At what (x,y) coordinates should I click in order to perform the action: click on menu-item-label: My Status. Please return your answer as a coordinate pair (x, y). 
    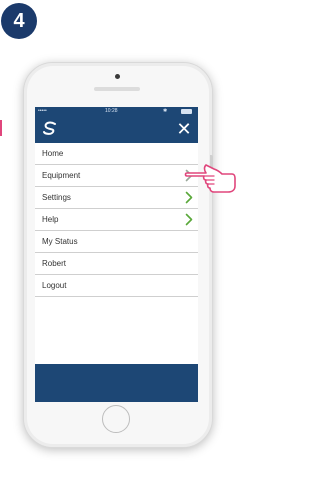
    Looking at the image, I should click on (60, 241).